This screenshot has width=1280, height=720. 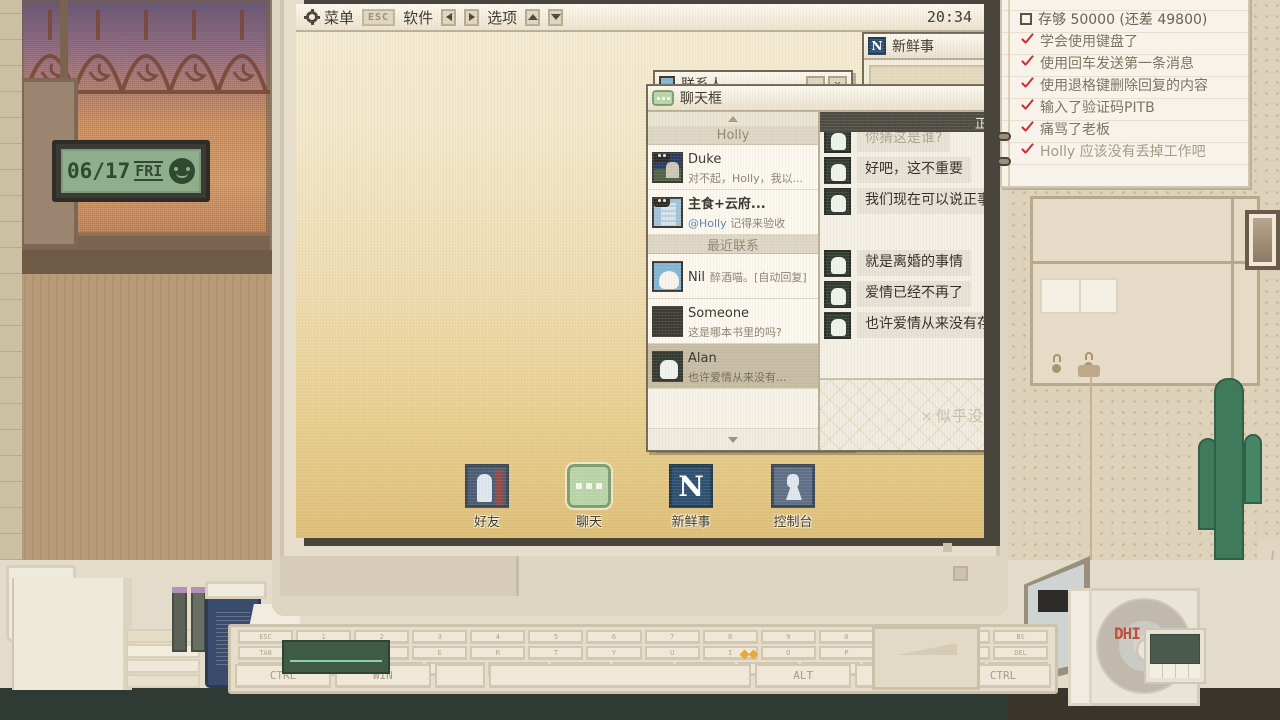 What do you see at coordinates (735, 333) in the screenshot?
I see `contact-preview: 这是哪本书里的吗?` at bounding box center [735, 333].